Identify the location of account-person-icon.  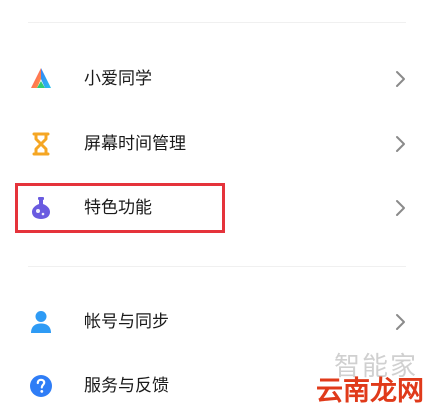
(41, 322).